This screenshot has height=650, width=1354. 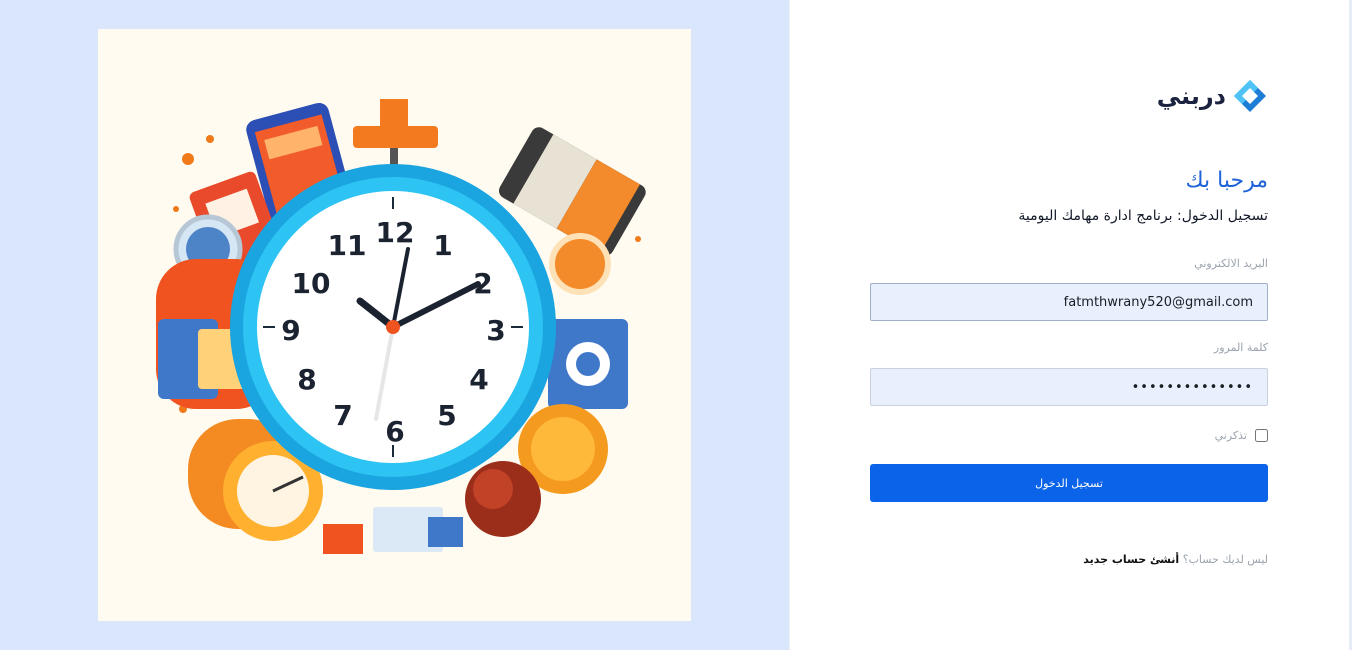 What do you see at coordinates (1069, 387) in the screenshot?
I see `password-field` at bounding box center [1069, 387].